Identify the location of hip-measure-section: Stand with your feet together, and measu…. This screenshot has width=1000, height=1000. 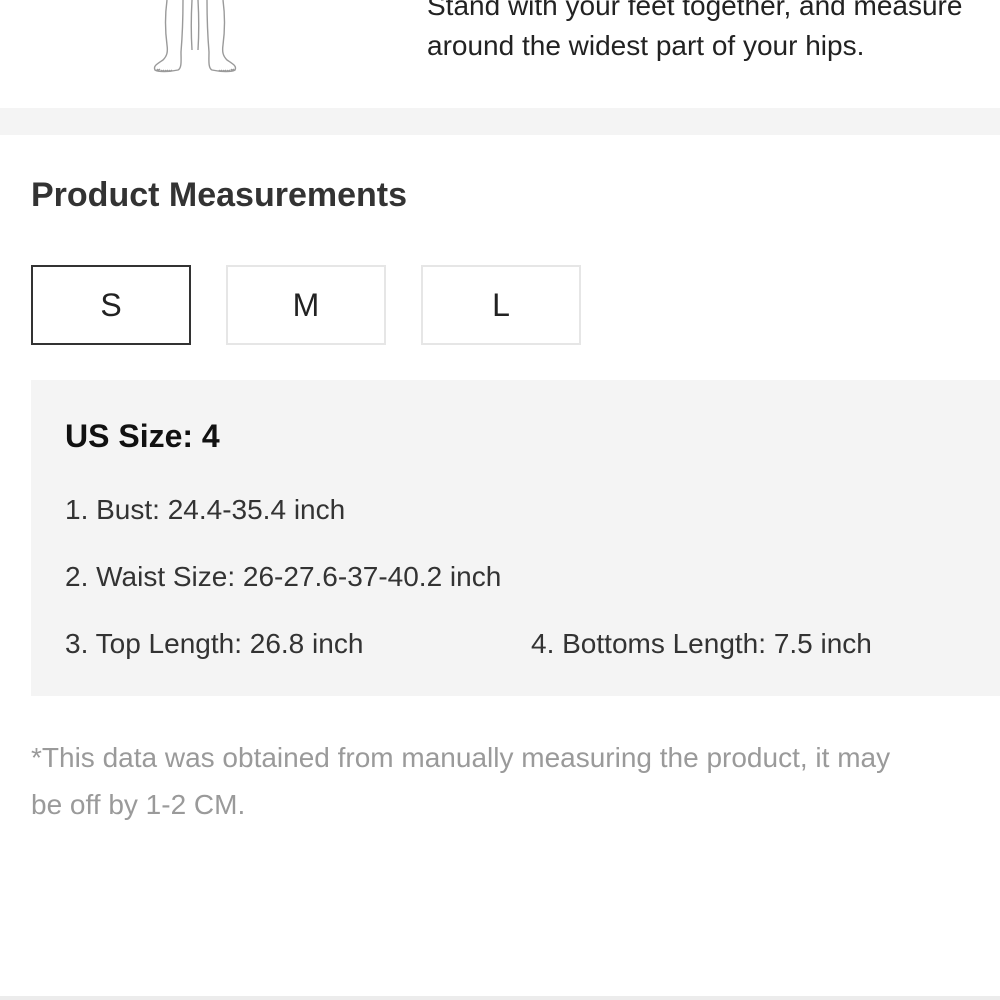
(500, 54).